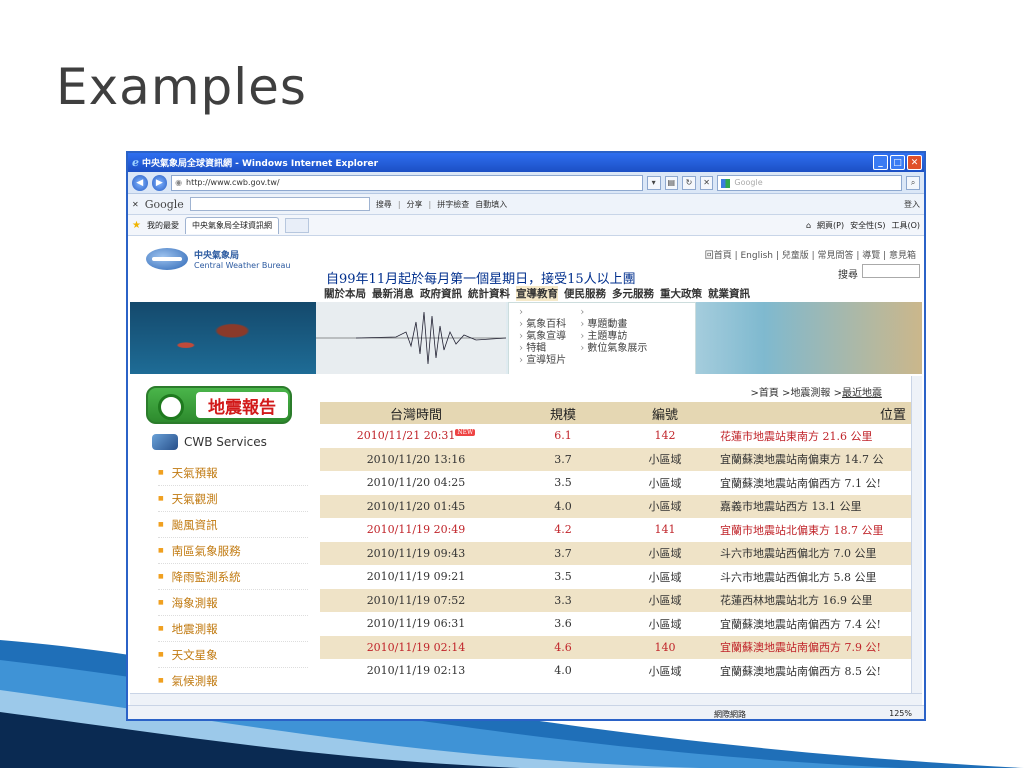  Describe the element at coordinates (818, 600) in the screenshot. I see `cell-location: 花蓮西林地震站北方 16.9 公里` at that location.